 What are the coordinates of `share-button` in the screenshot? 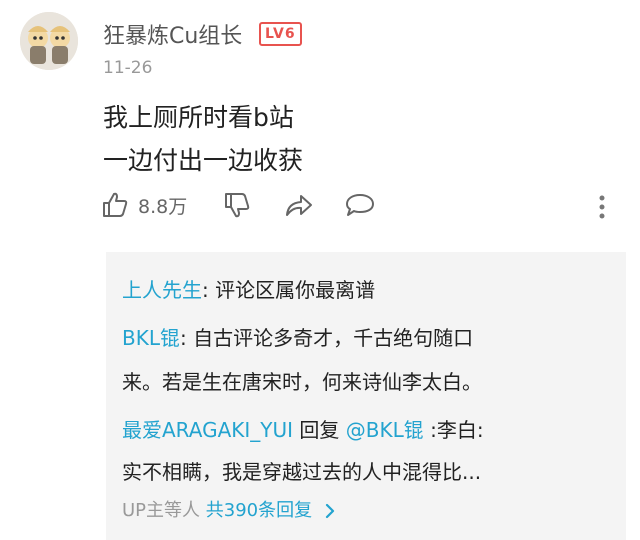 It's located at (299, 205).